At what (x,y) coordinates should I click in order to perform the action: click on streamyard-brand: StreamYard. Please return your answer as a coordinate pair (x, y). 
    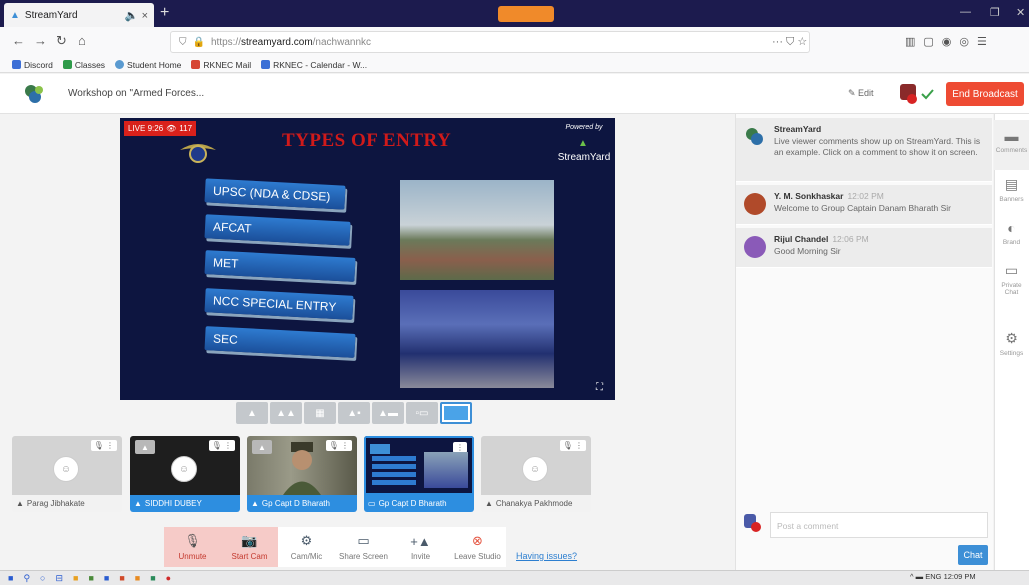
    Looking at the image, I should click on (584, 157).